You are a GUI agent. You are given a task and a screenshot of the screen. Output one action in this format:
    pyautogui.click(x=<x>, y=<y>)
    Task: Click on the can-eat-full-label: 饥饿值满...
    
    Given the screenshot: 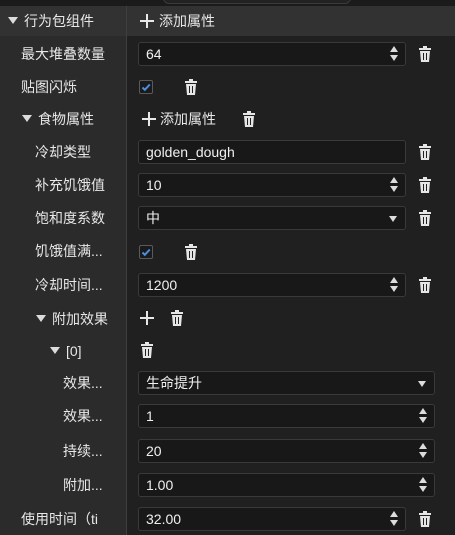 What is the action you would take?
    pyautogui.click(x=69, y=251)
    